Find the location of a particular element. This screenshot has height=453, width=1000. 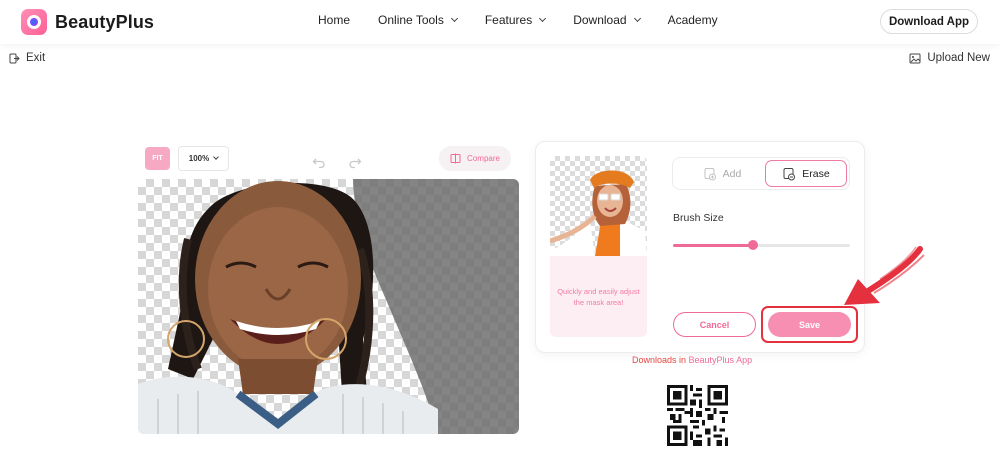

upload-new-label: Upload New is located at coordinates (958, 58).